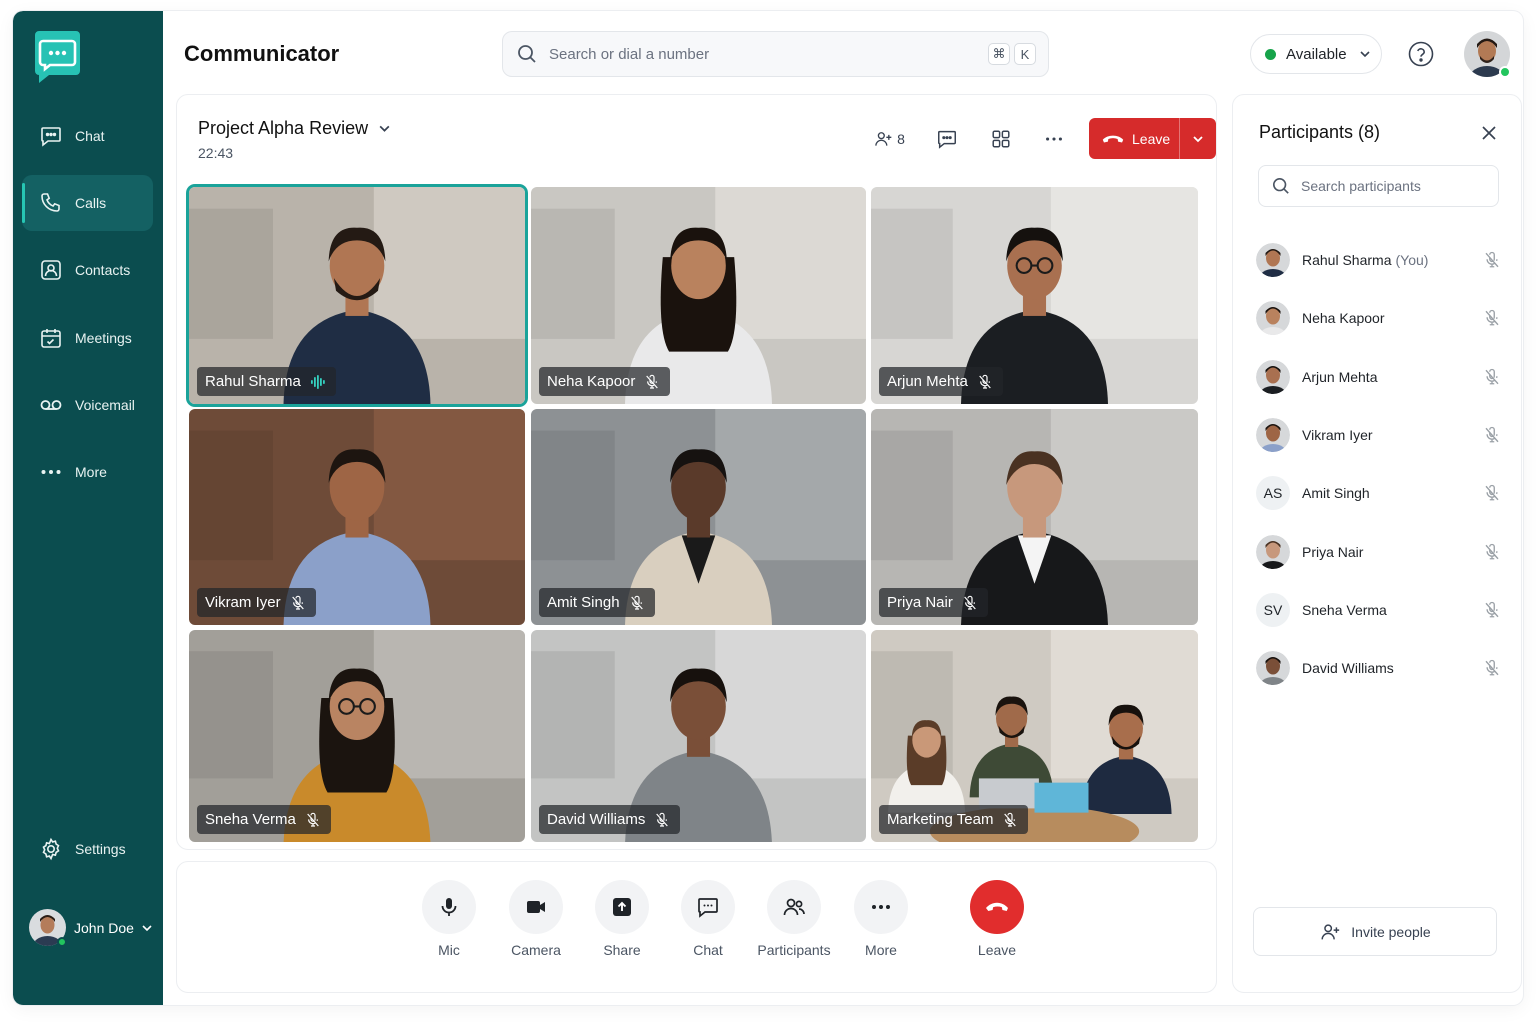 The height and width of the screenshot is (1024, 1536). What do you see at coordinates (927, 381) in the screenshot?
I see `participant-name: Arjun Mehta` at bounding box center [927, 381].